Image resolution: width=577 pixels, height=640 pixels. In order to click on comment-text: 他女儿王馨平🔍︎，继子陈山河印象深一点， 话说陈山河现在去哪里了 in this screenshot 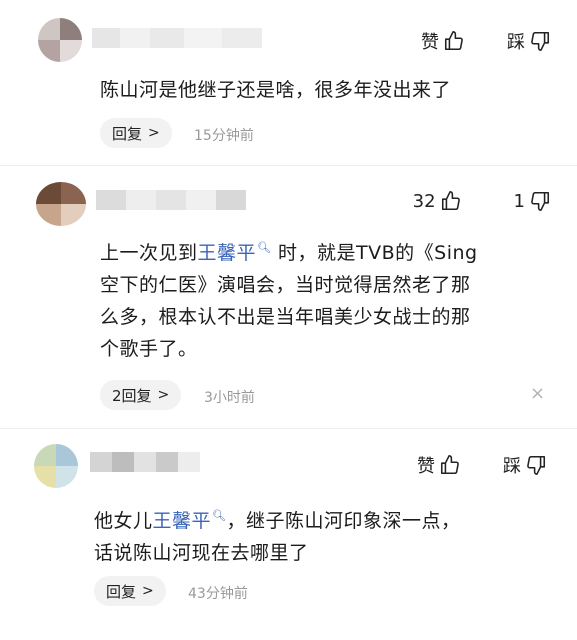, I will do `click(277, 536)`.